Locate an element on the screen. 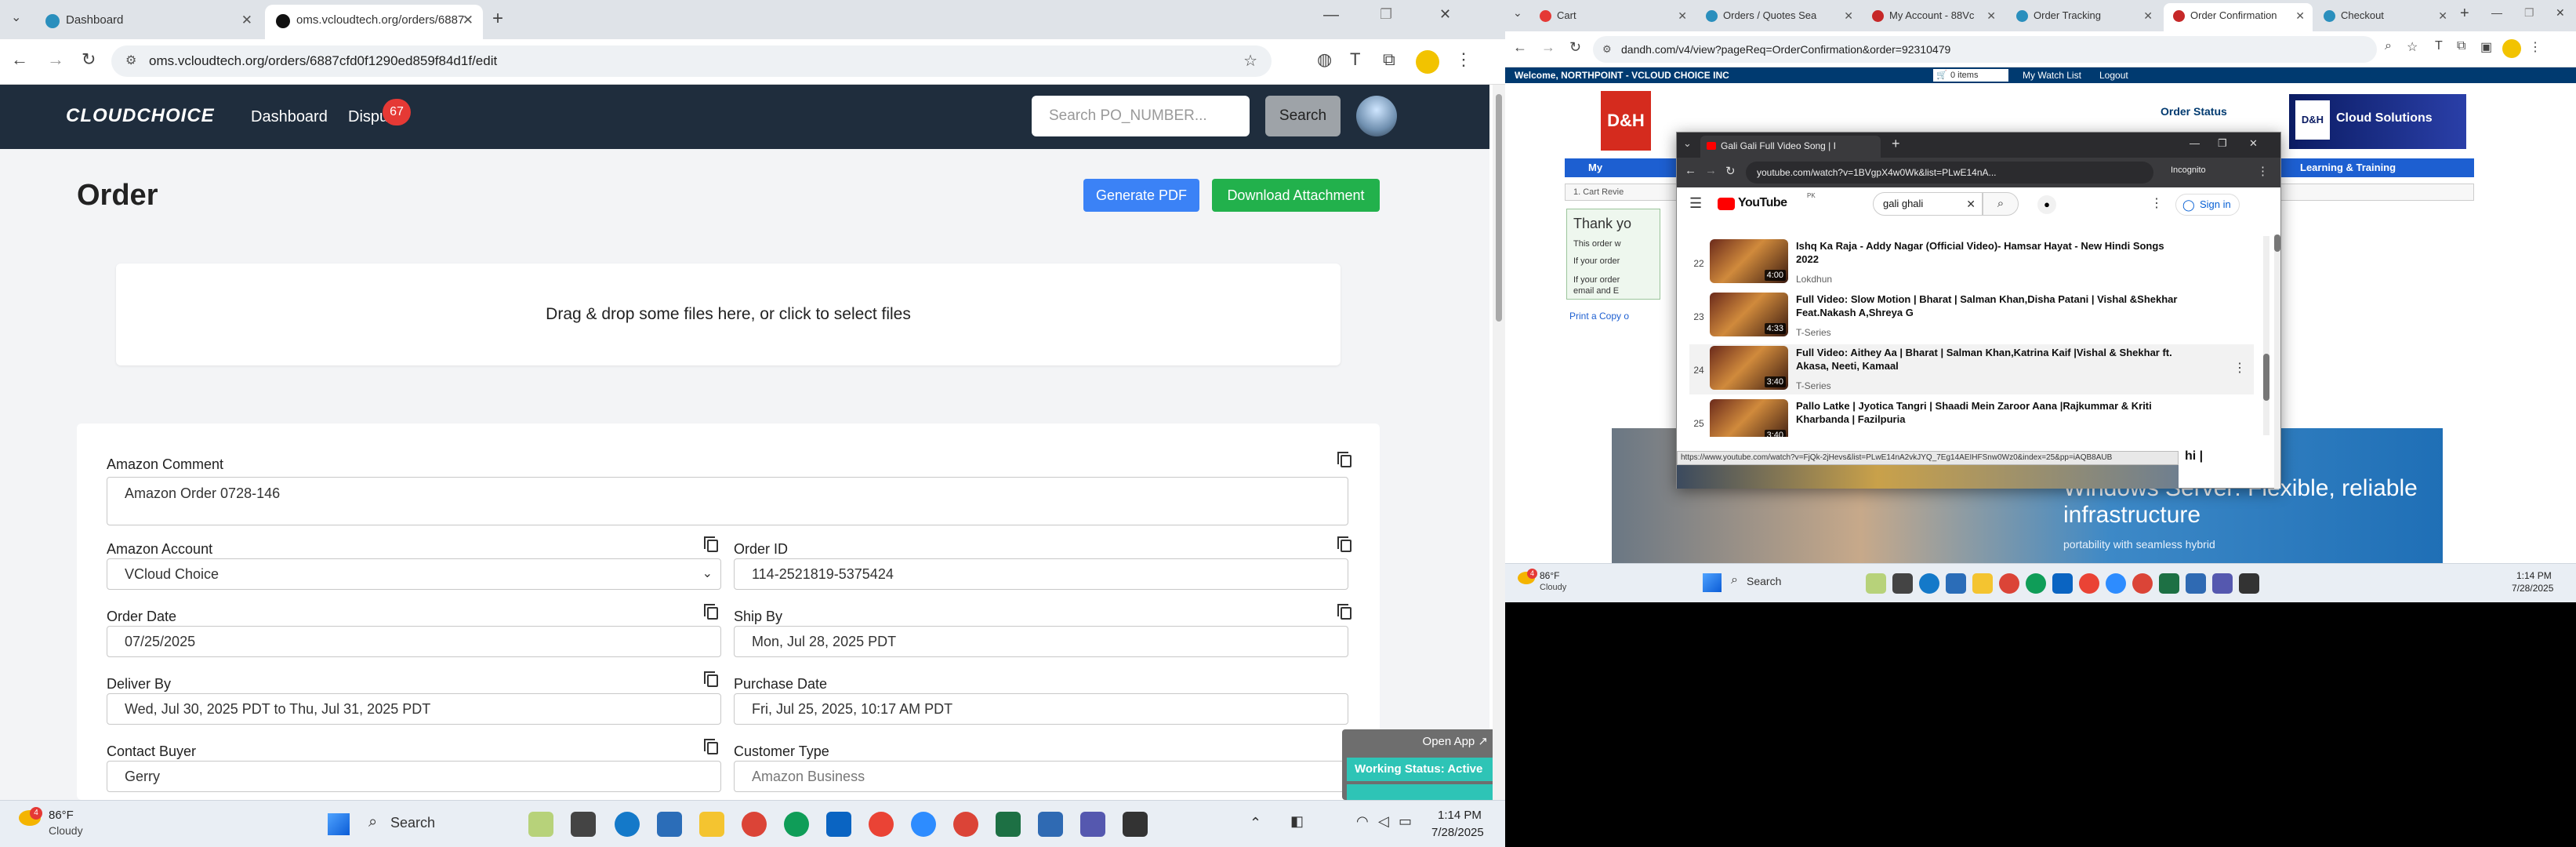 The image size is (2576, 847). purchase-date-field: Fri, Jul 25, 2025, 10:17 AM PDT is located at coordinates (1041, 709).